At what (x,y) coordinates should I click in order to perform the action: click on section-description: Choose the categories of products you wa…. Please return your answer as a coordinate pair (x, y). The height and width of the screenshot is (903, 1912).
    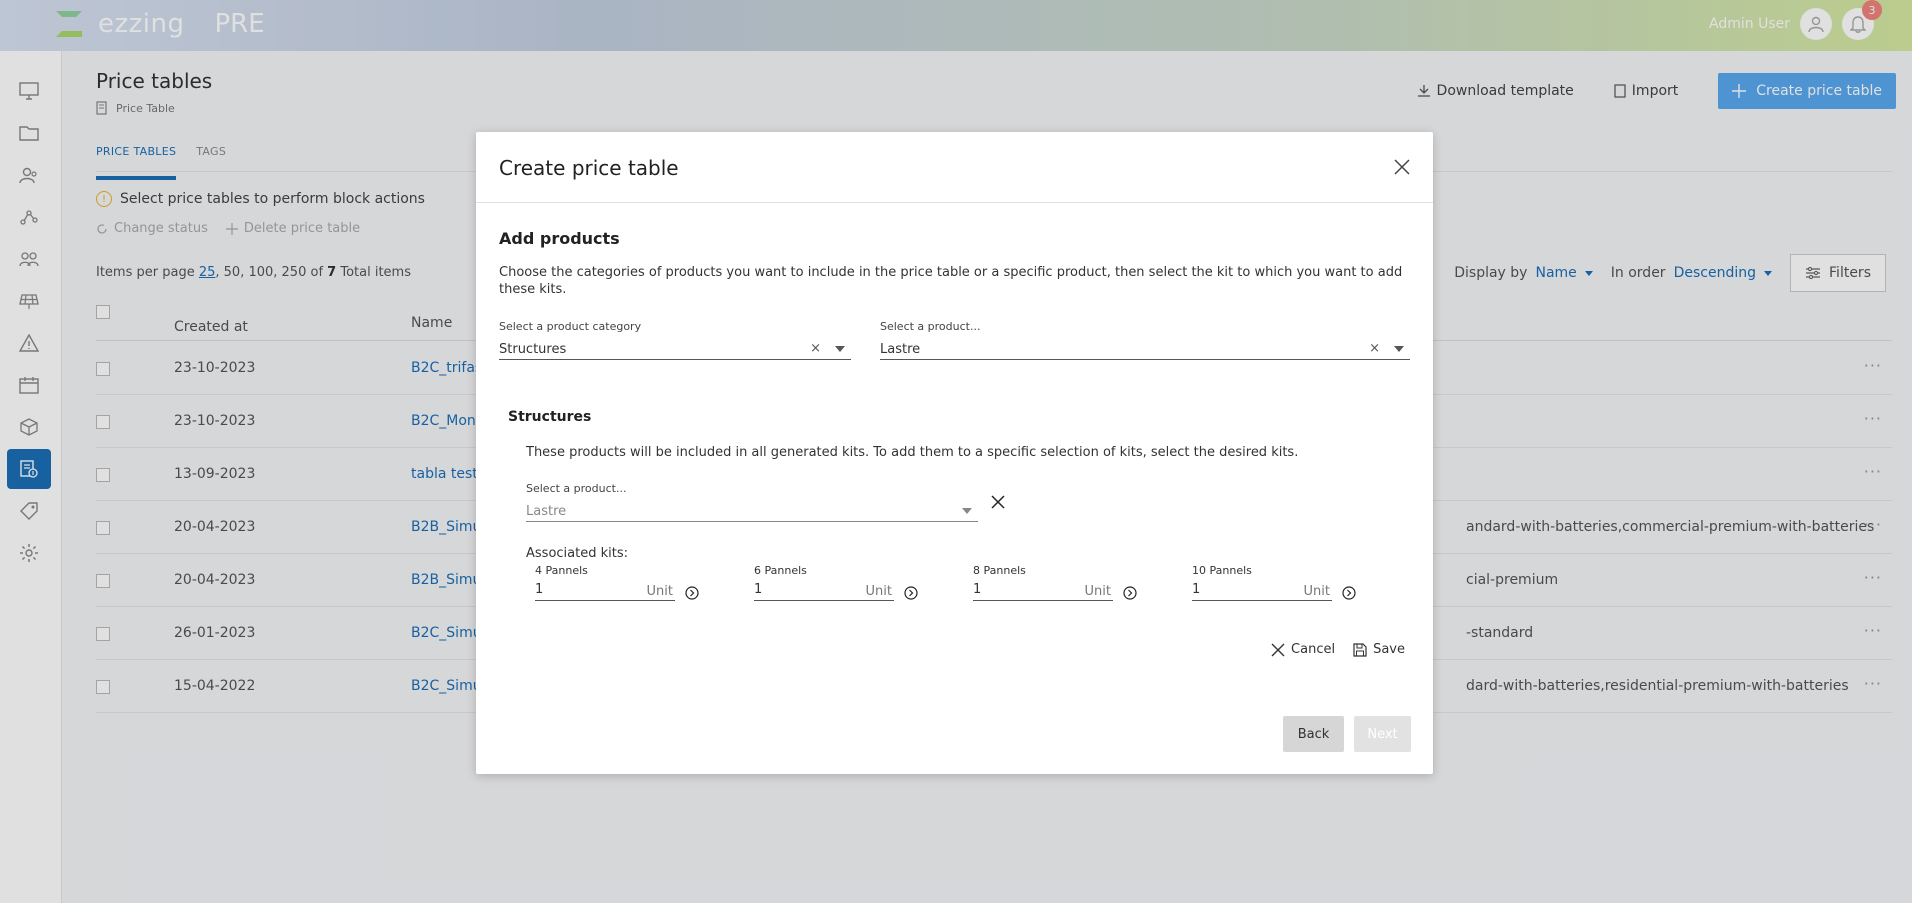
    Looking at the image, I should click on (951, 281).